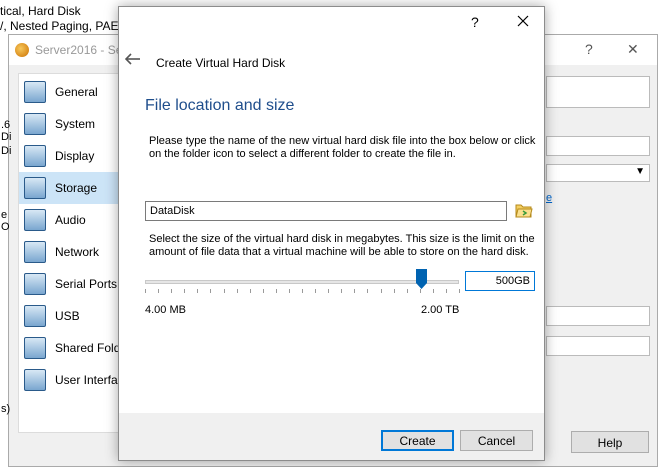  I want to click on background-text-line-1: tical, Hard Disk, so click(40, 11).